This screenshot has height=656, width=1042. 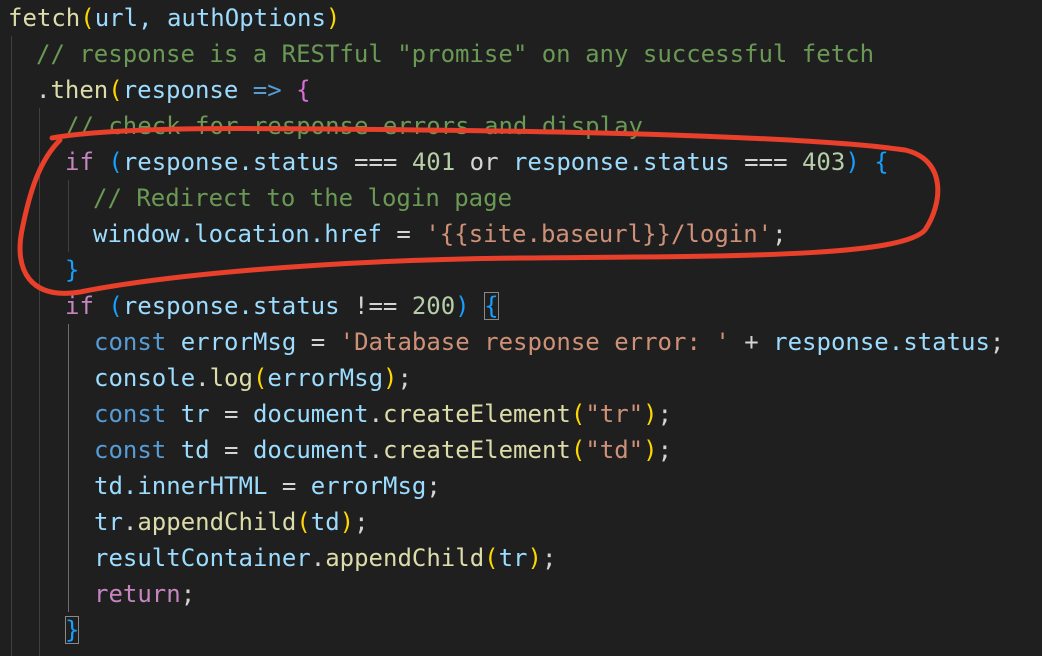 What do you see at coordinates (433, 162) in the screenshot?
I see `number: 401` at bounding box center [433, 162].